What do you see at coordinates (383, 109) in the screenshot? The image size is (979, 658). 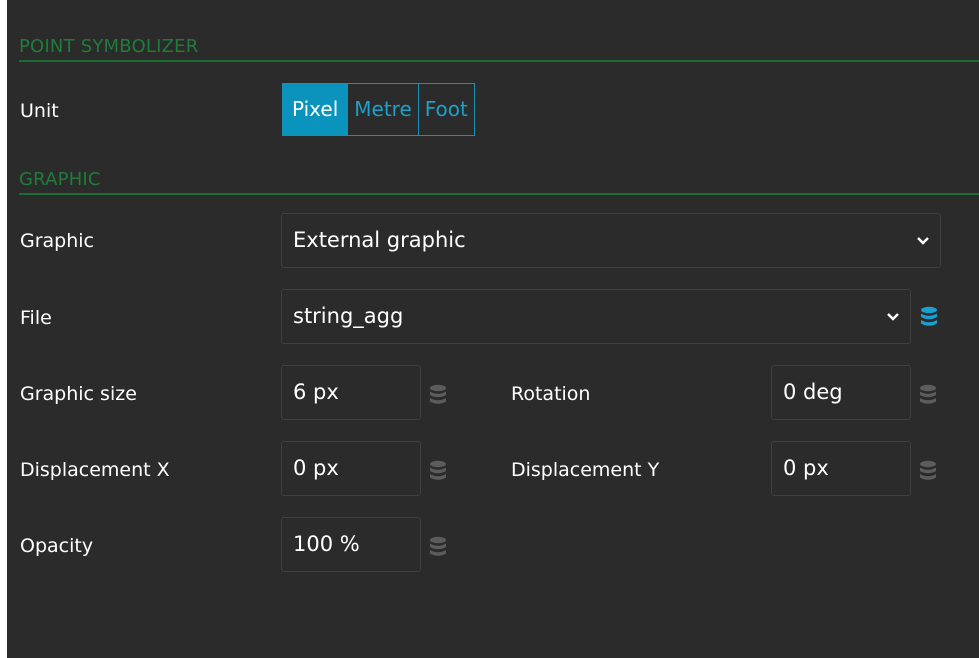 I see `unit-option-metre: Metre` at bounding box center [383, 109].